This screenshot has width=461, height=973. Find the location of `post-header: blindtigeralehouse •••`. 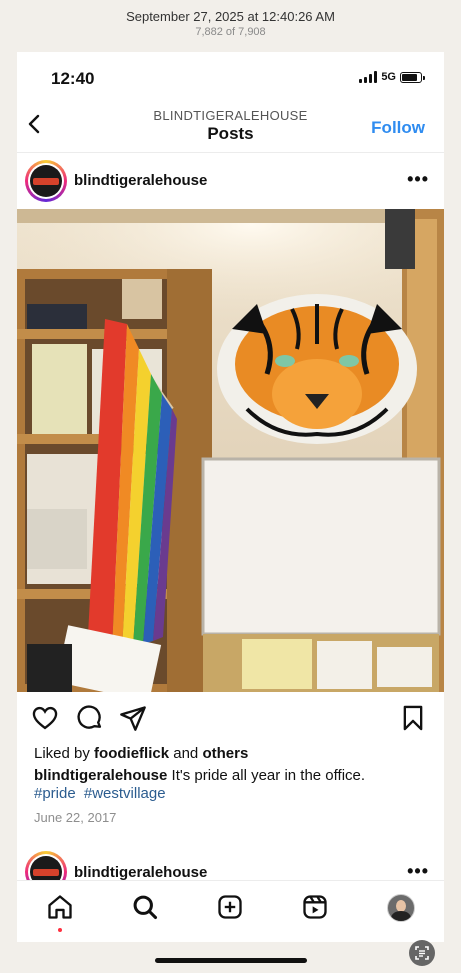

post-header: blindtigeralehouse ••• is located at coordinates (230, 183).